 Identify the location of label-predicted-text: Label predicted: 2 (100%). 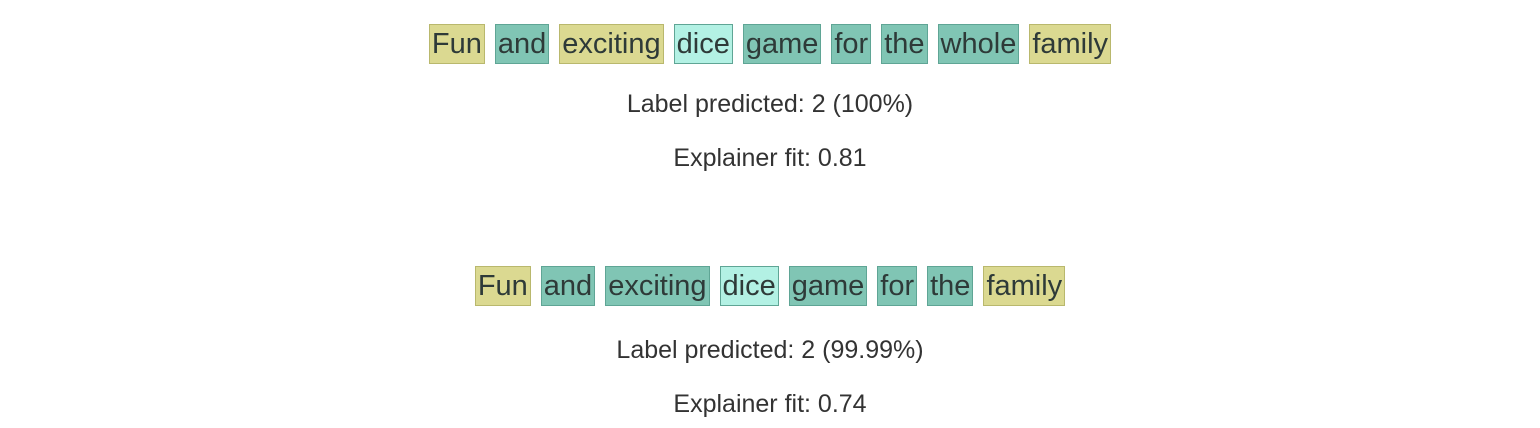
(770, 104).